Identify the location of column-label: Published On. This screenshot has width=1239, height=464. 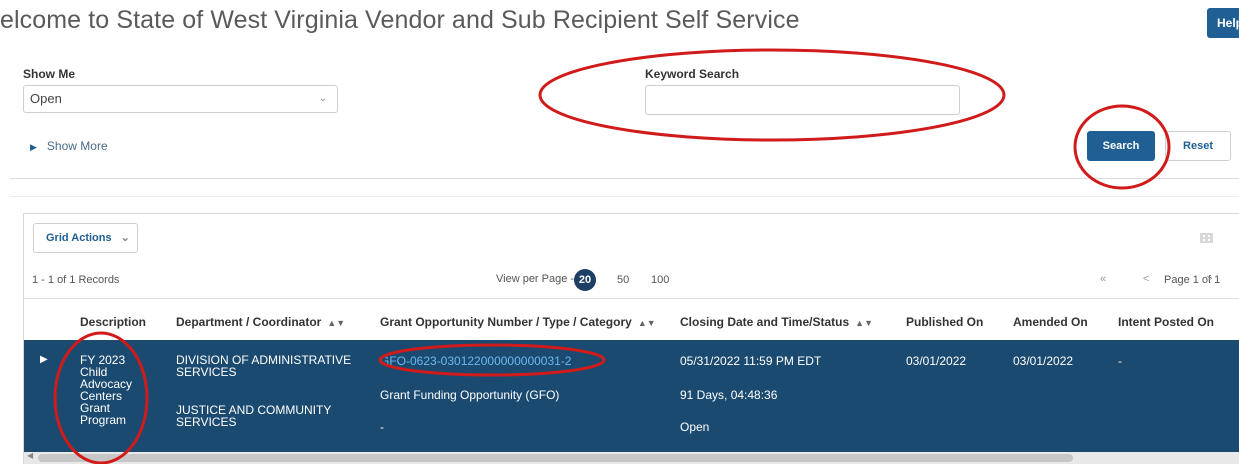
(945, 322).